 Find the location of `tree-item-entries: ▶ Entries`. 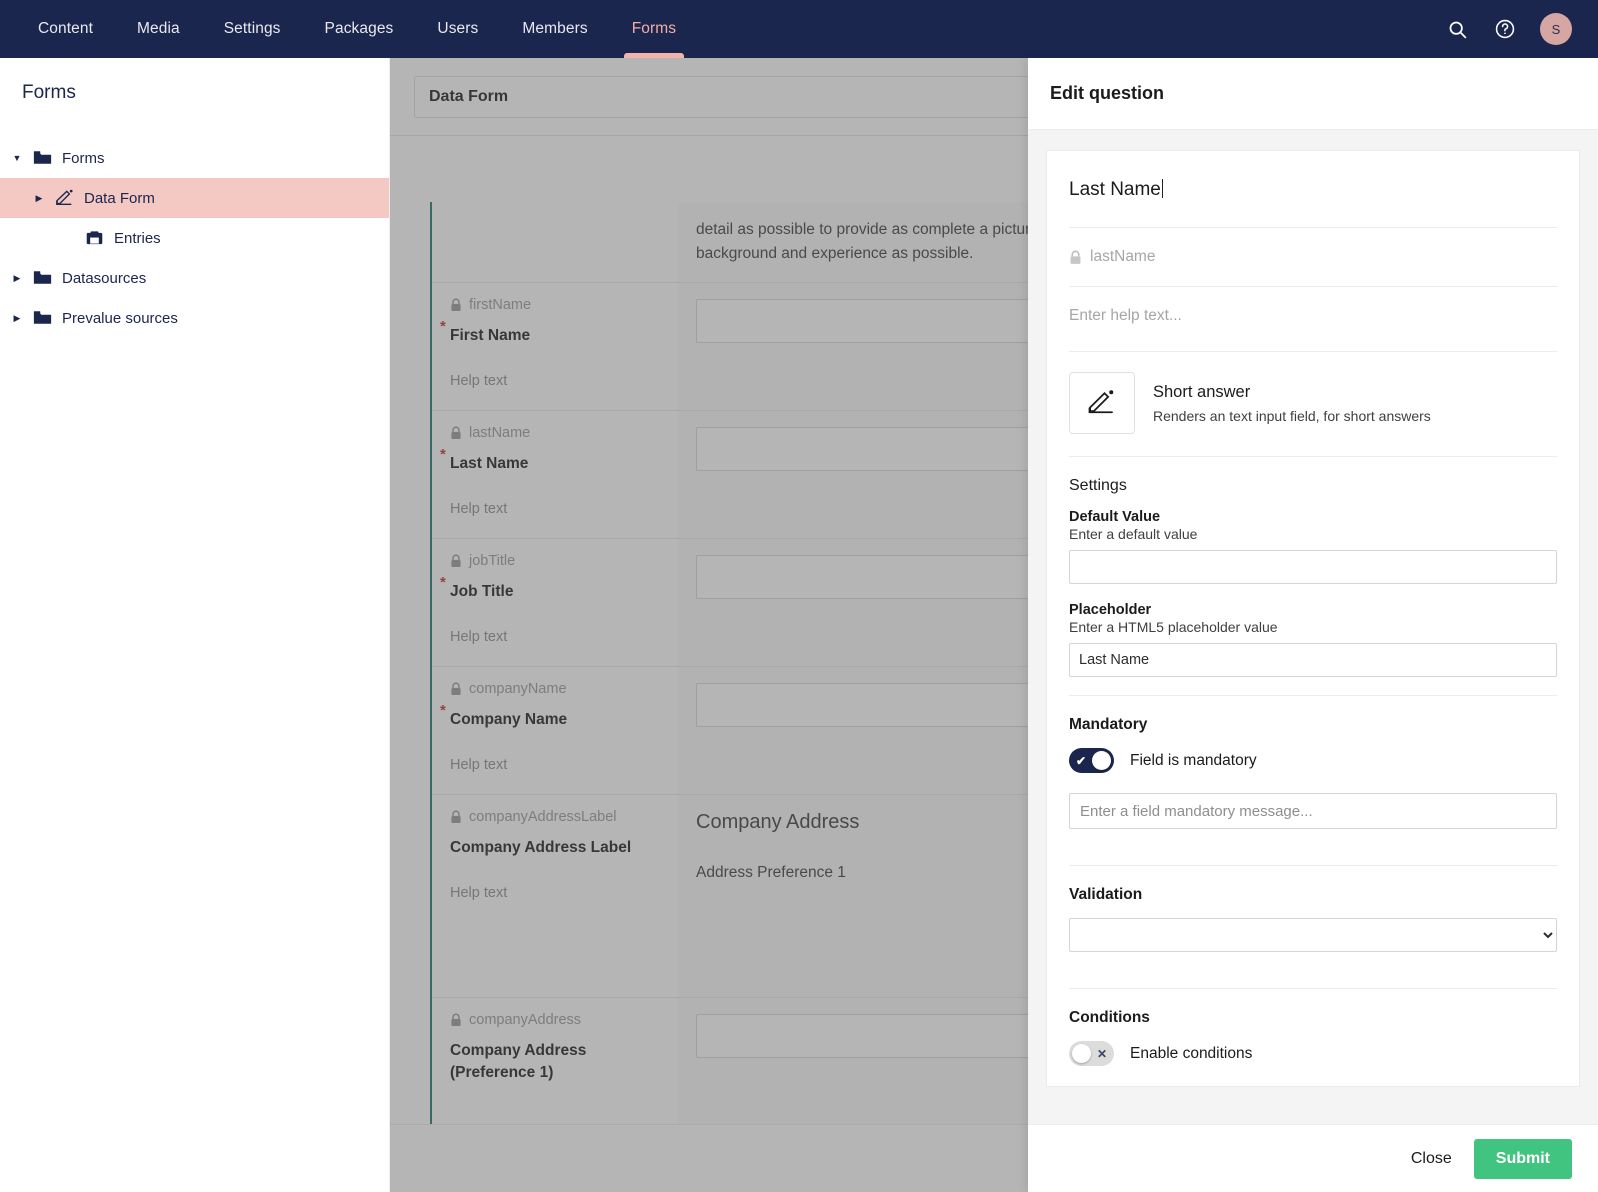

tree-item-entries: ▶ Entries is located at coordinates (194, 238).